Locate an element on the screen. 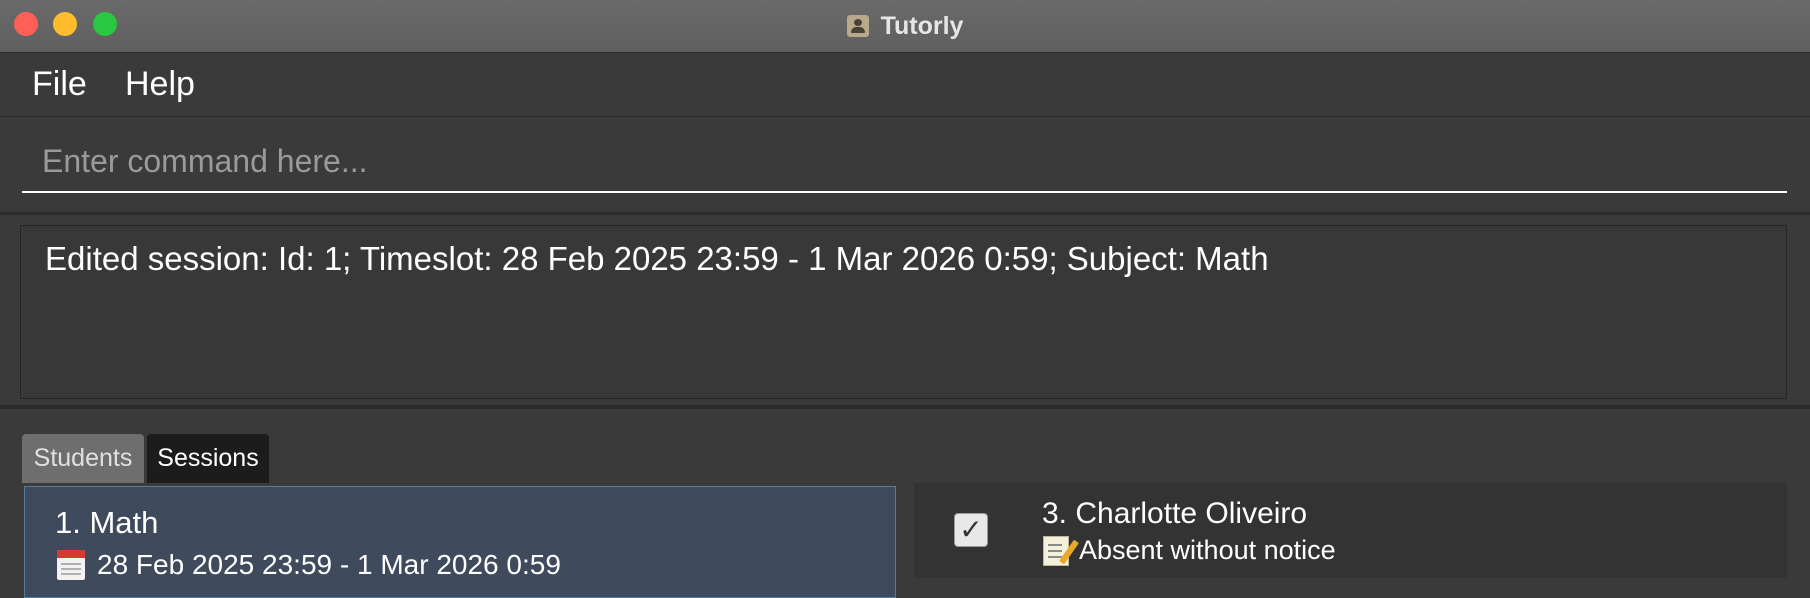 The width and height of the screenshot is (1810, 598). memo-icon is located at coordinates (1056, 550).